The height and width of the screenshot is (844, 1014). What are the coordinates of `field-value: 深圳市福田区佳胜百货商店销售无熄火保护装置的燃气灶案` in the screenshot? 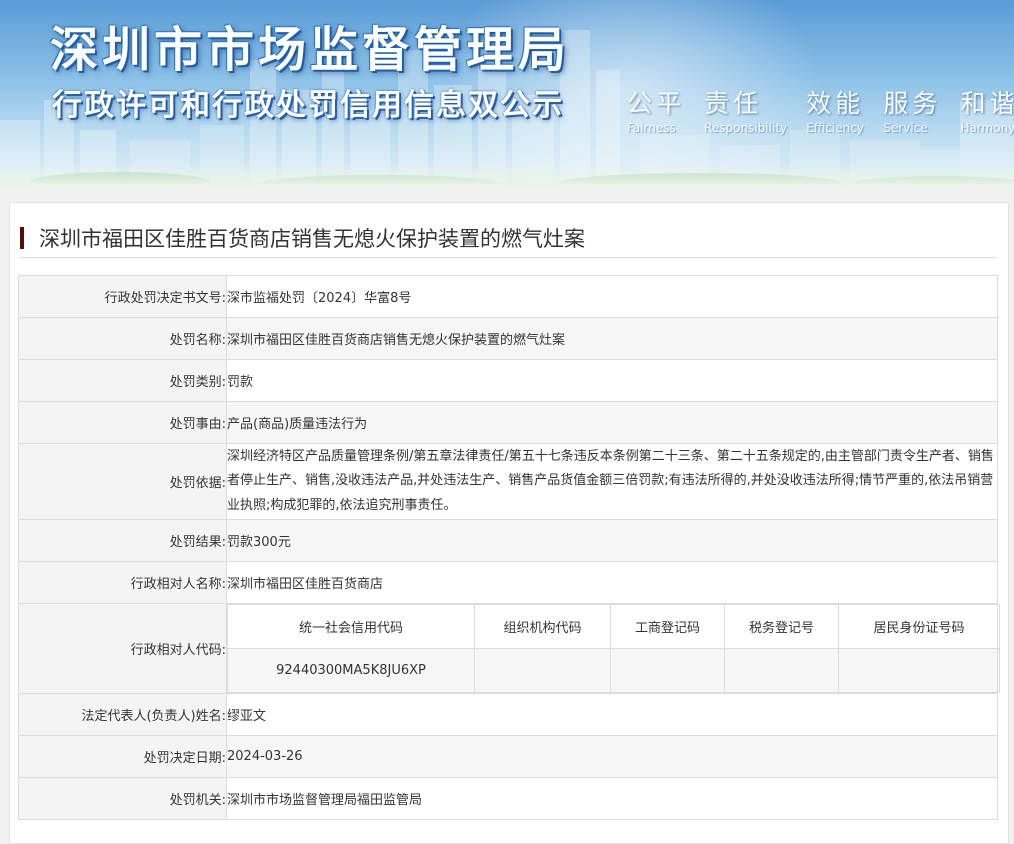 It's located at (612, 338).